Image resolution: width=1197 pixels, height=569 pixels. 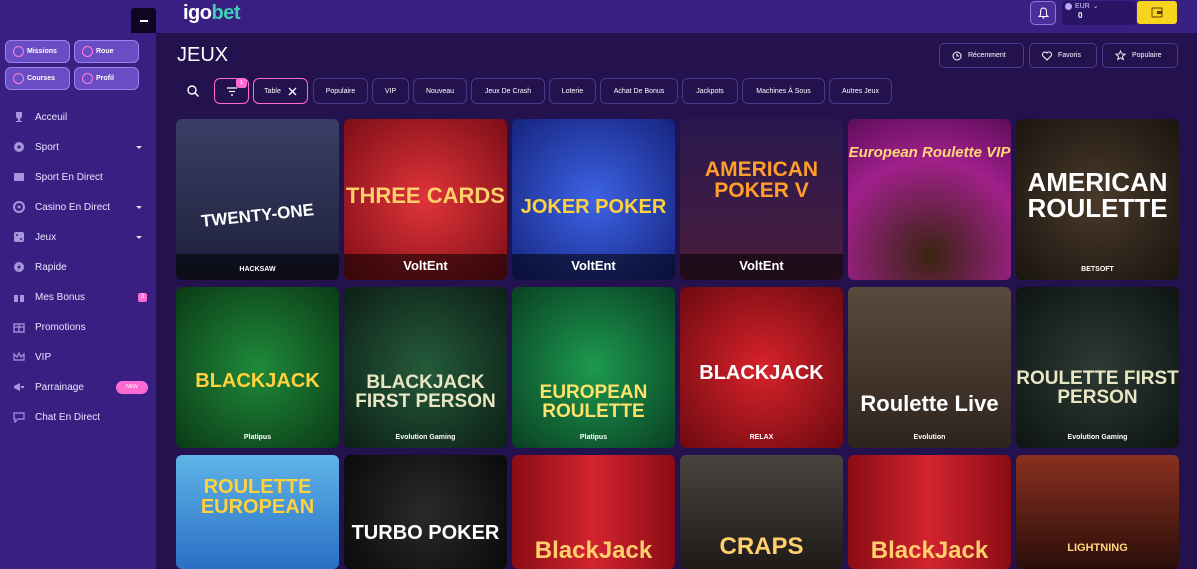 What do you see at coordinates (860, 91) in the screenshot?
I see `chip-autres-jeux: Autres Jeux` at bounding box center [860, 91].